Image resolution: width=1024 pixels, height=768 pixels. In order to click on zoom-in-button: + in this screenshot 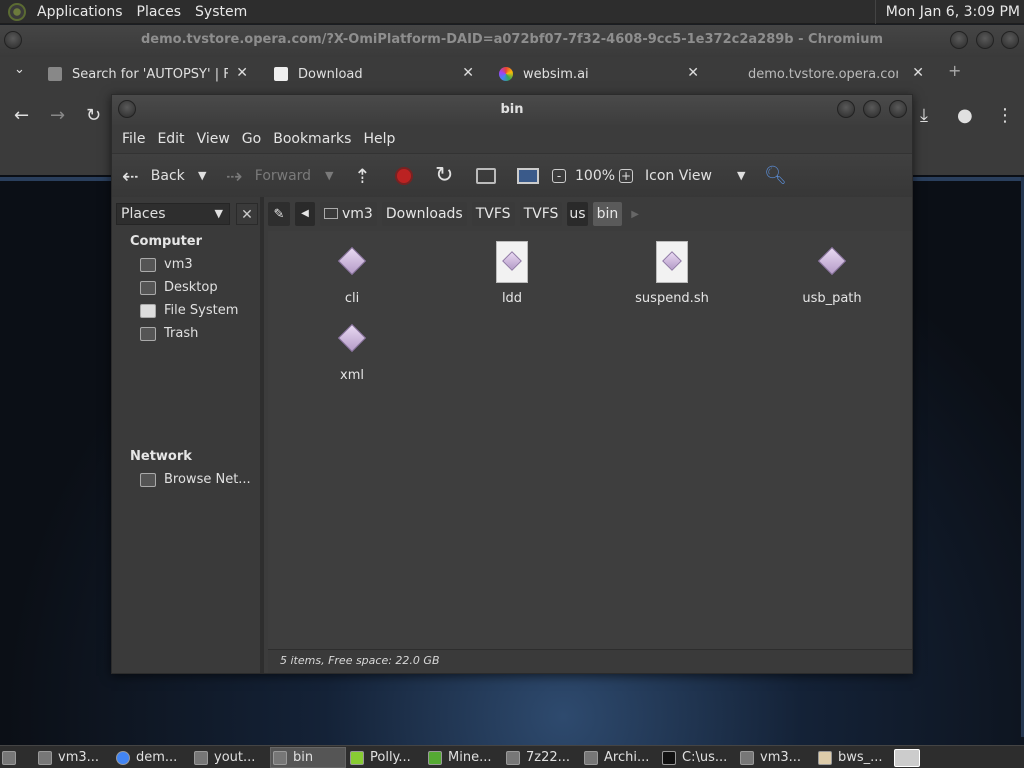, I will do `click(626, 176)`.